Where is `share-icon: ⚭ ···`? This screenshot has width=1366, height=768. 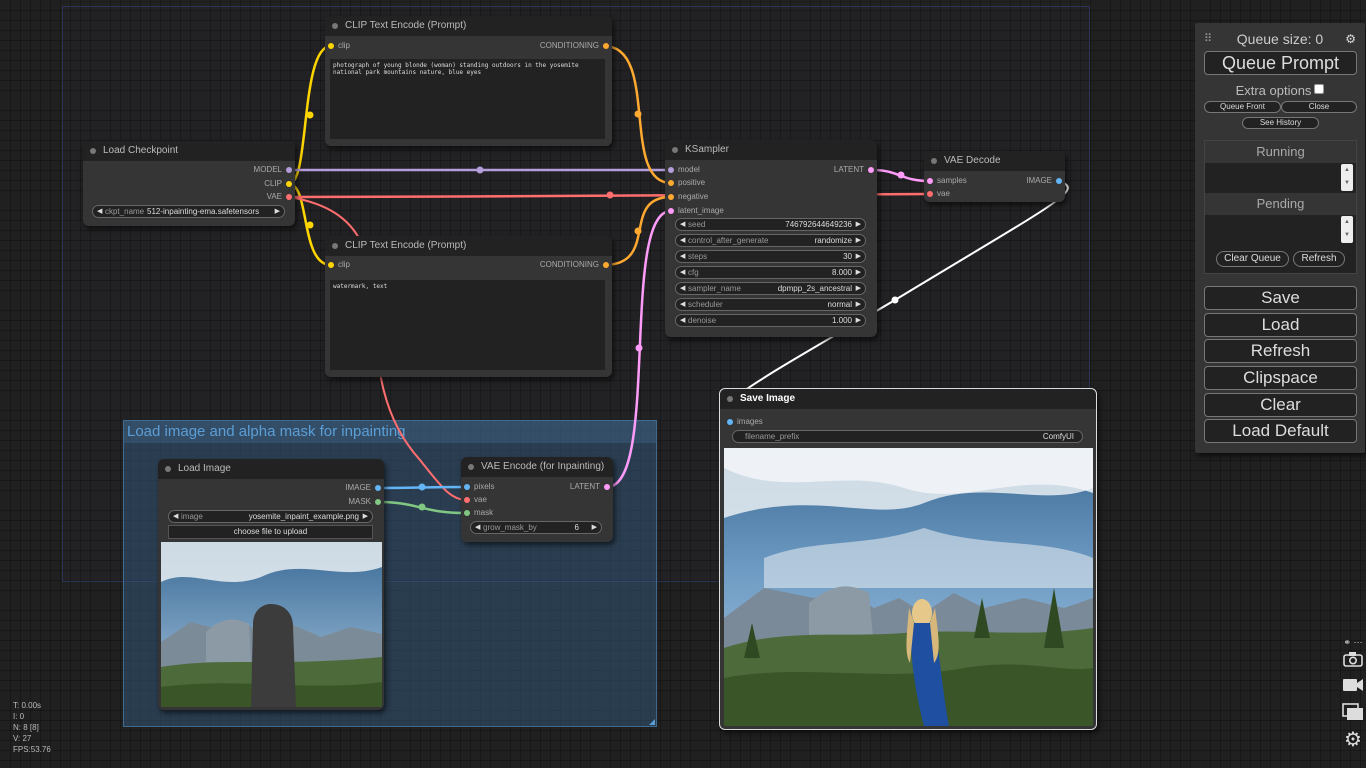 share-icon: ⚭ ··· is located at coordinates (1353, 644).